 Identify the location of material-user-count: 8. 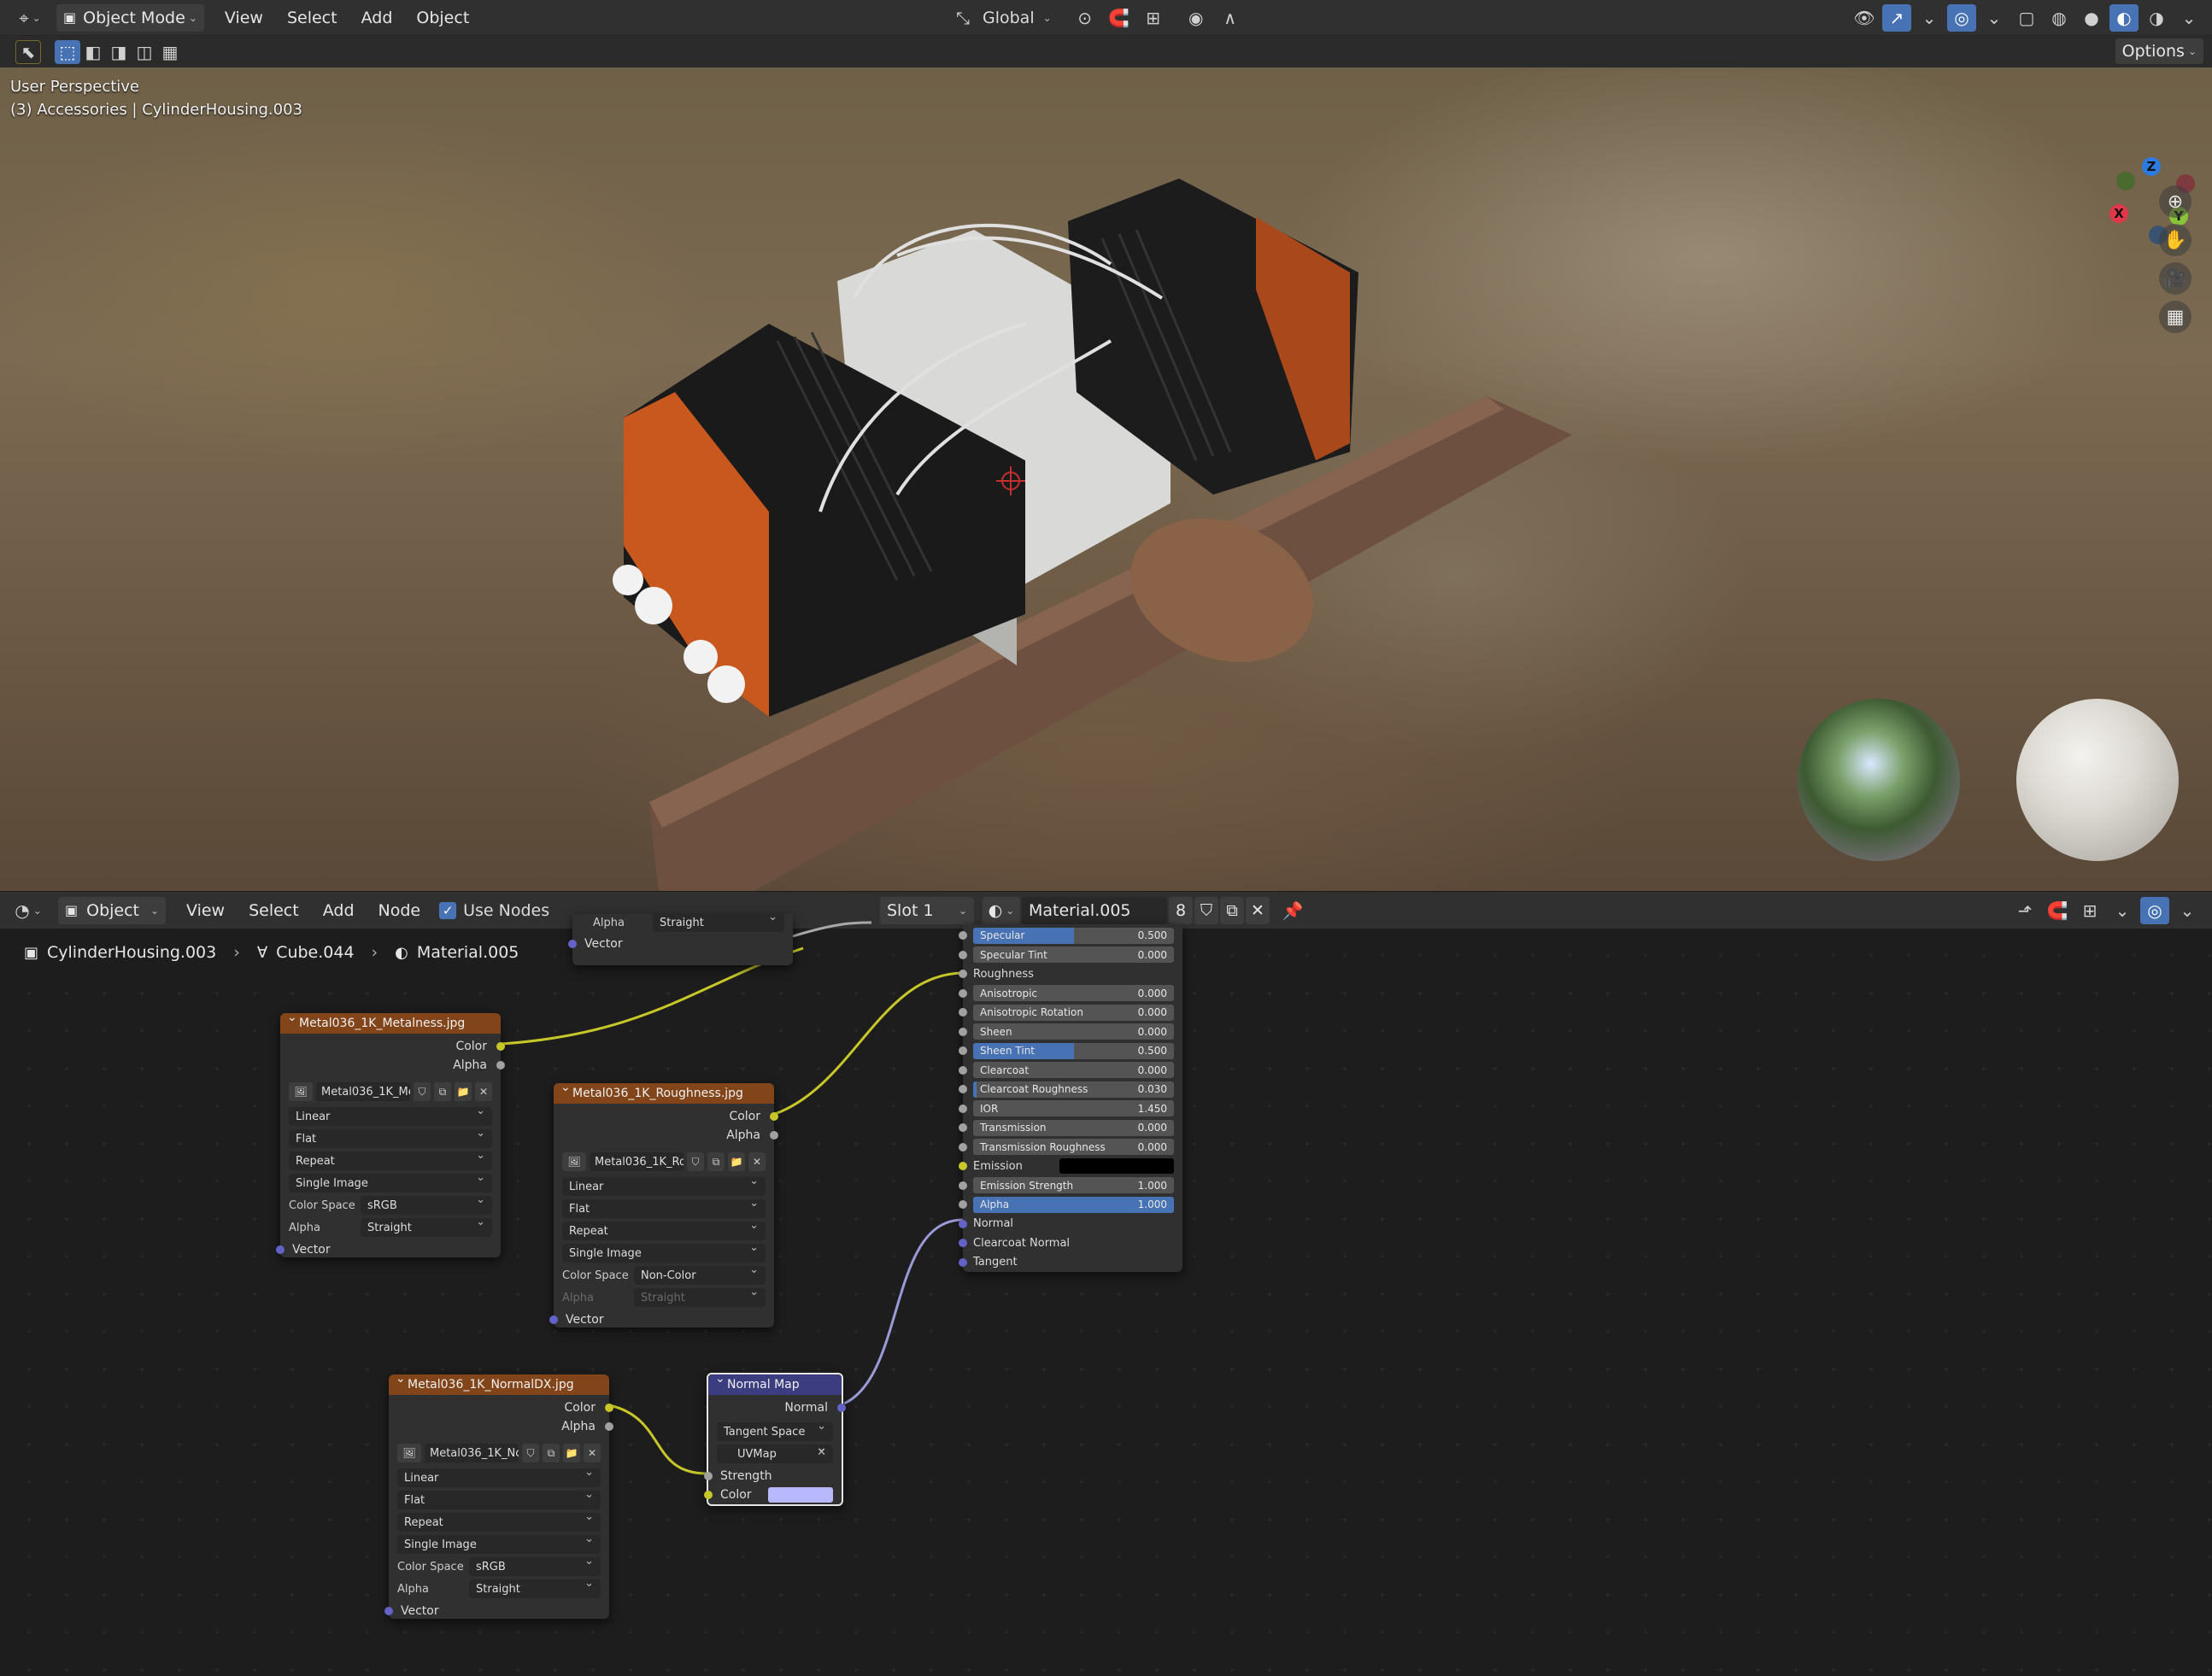
(1181, 911).